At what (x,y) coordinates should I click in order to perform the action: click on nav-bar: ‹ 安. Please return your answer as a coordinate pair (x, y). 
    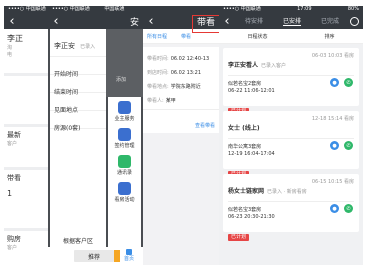
    Looking at the image, I should click on (95, 21).